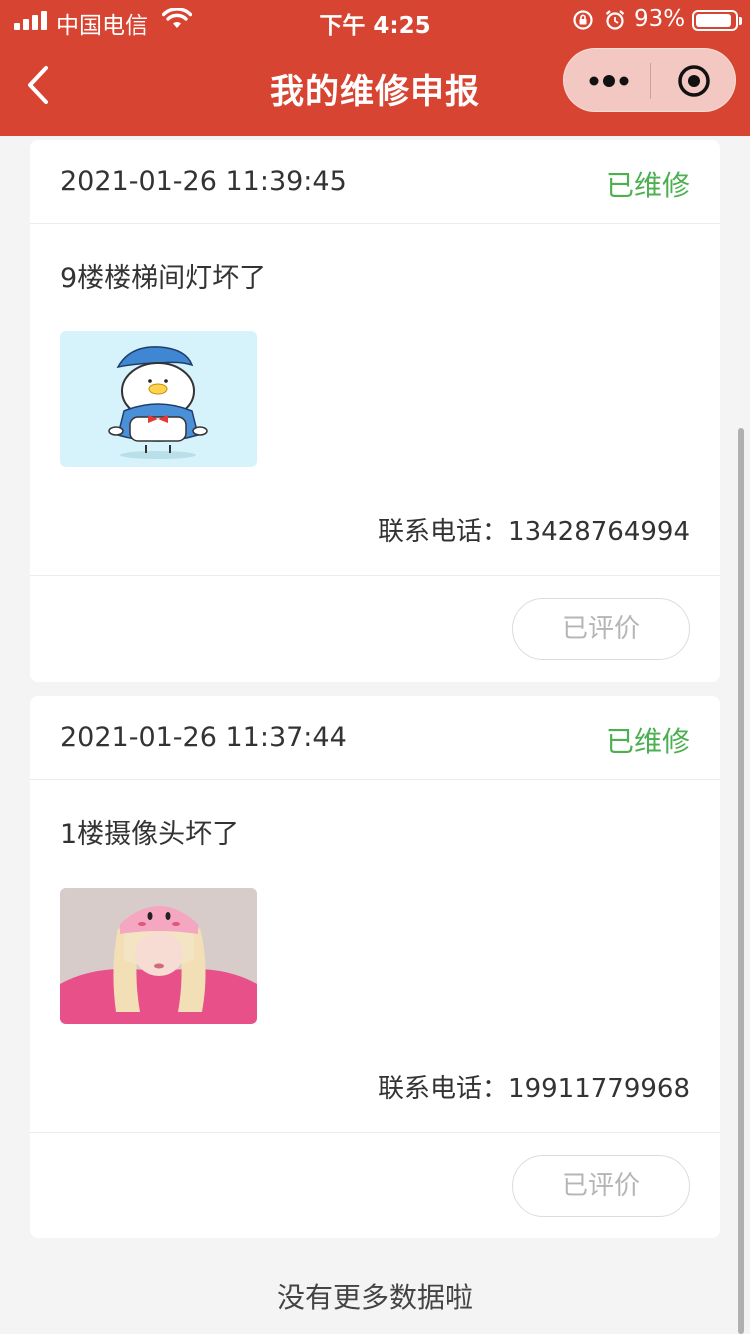 The width and height of the screenshot is (750, 1334). What do you see at coordinates (203, 737) in the screenshot?
I see `record-datetime: 2021-01-26 11:37:44` at bounding box center [203, 737].